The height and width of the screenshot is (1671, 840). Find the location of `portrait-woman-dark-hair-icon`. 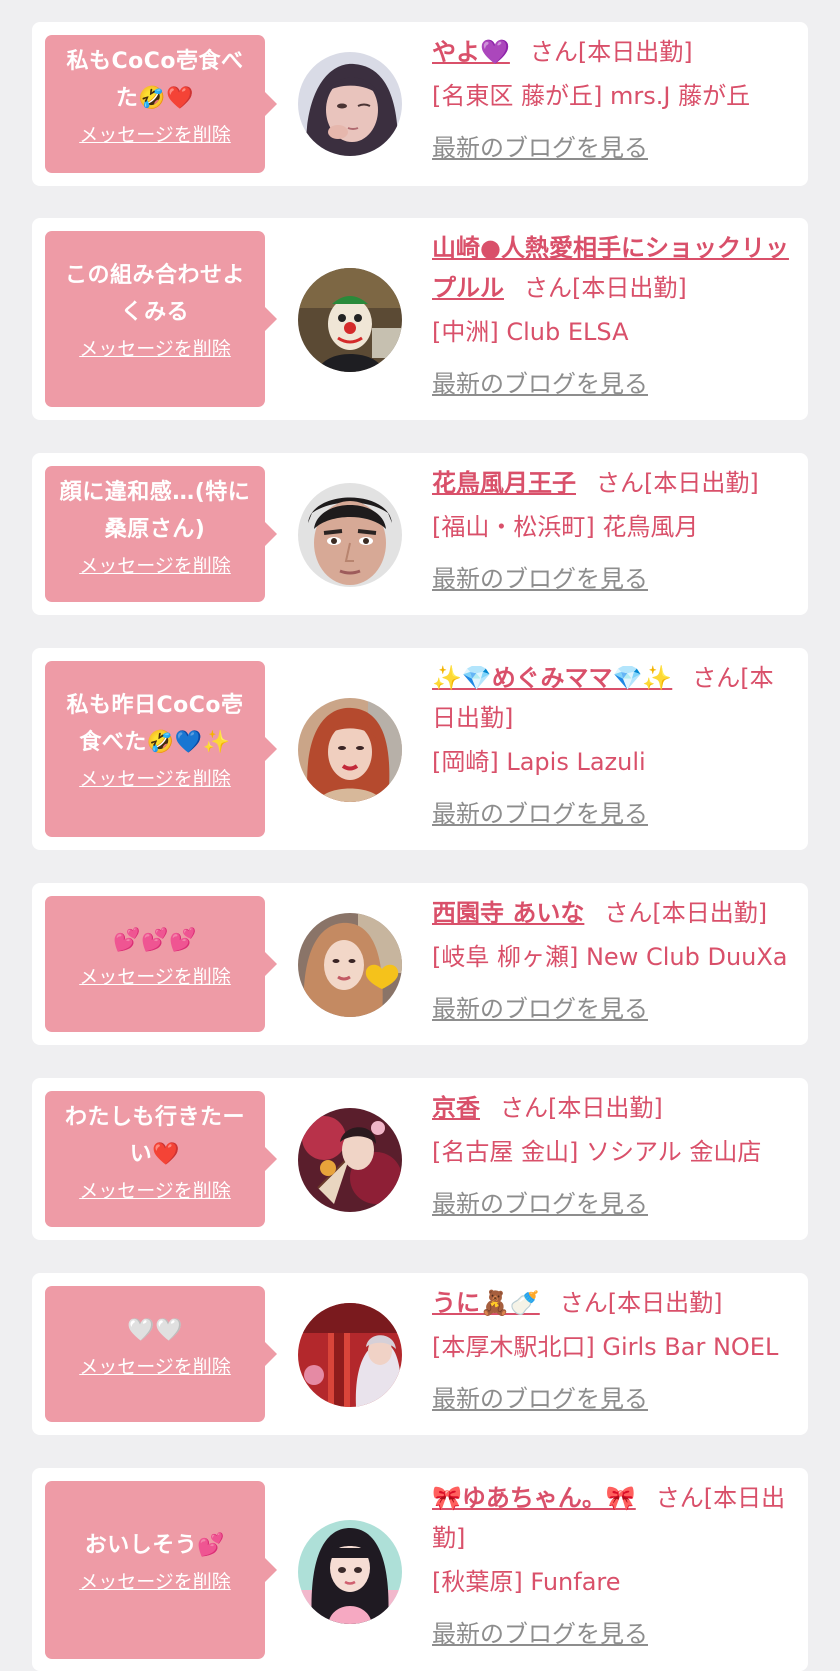

portrait-woman-dark-hair-icon is located at coordinates (350, 104).